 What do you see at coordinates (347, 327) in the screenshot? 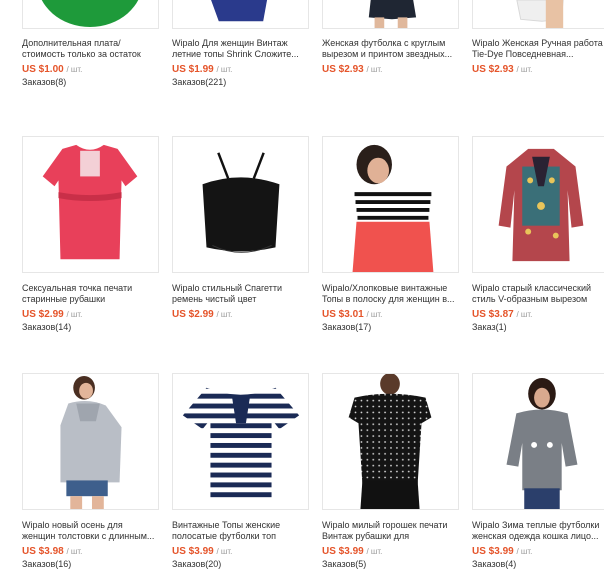
I see `order-count: Заказов(17)` at bounding box center [347, 327].